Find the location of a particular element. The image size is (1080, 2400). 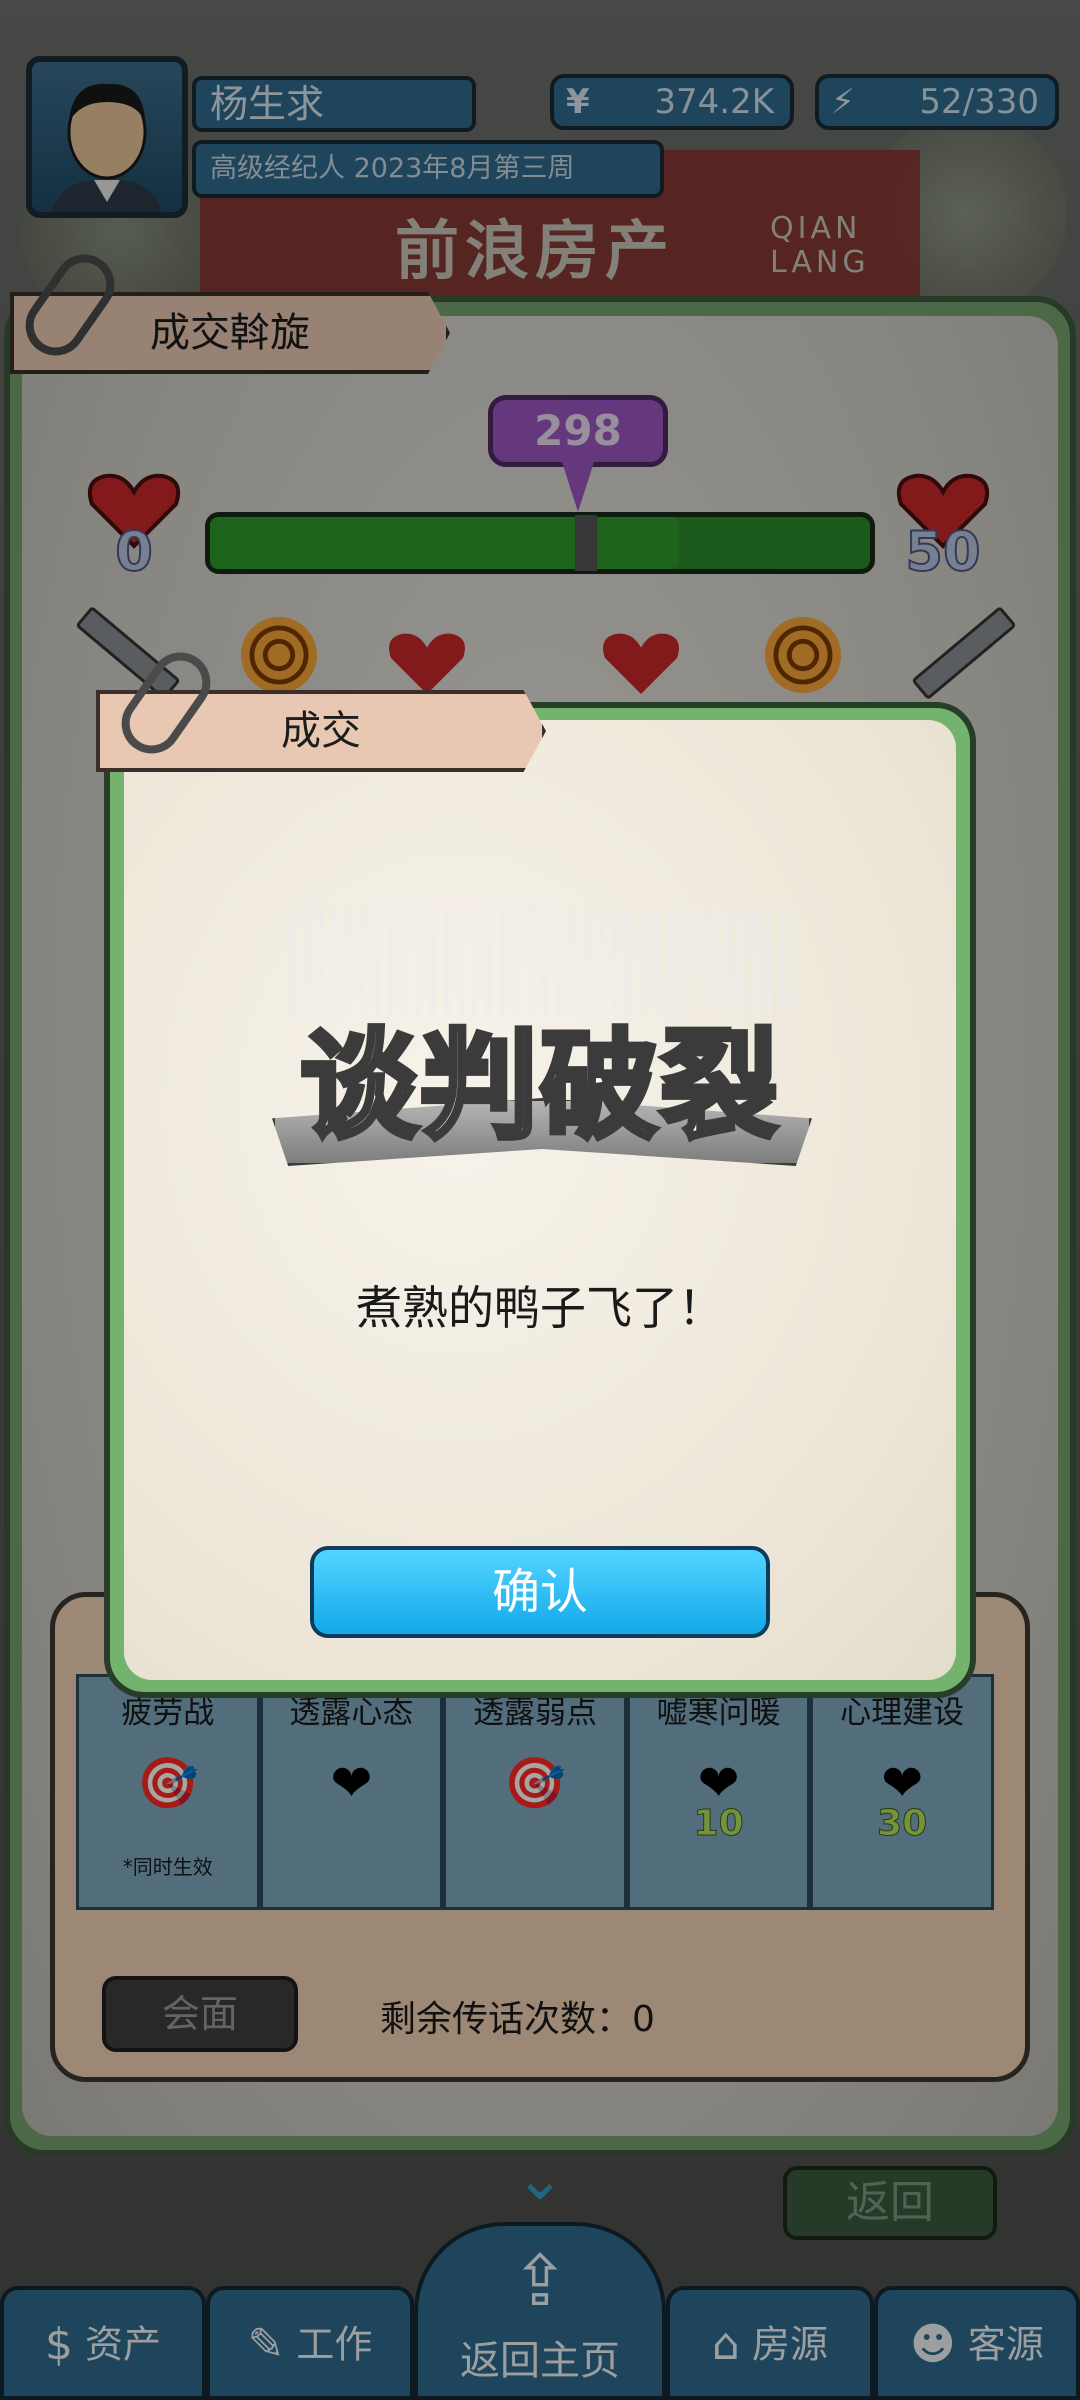

confirm-button: 确认 is located at coordinates (540, 1592).